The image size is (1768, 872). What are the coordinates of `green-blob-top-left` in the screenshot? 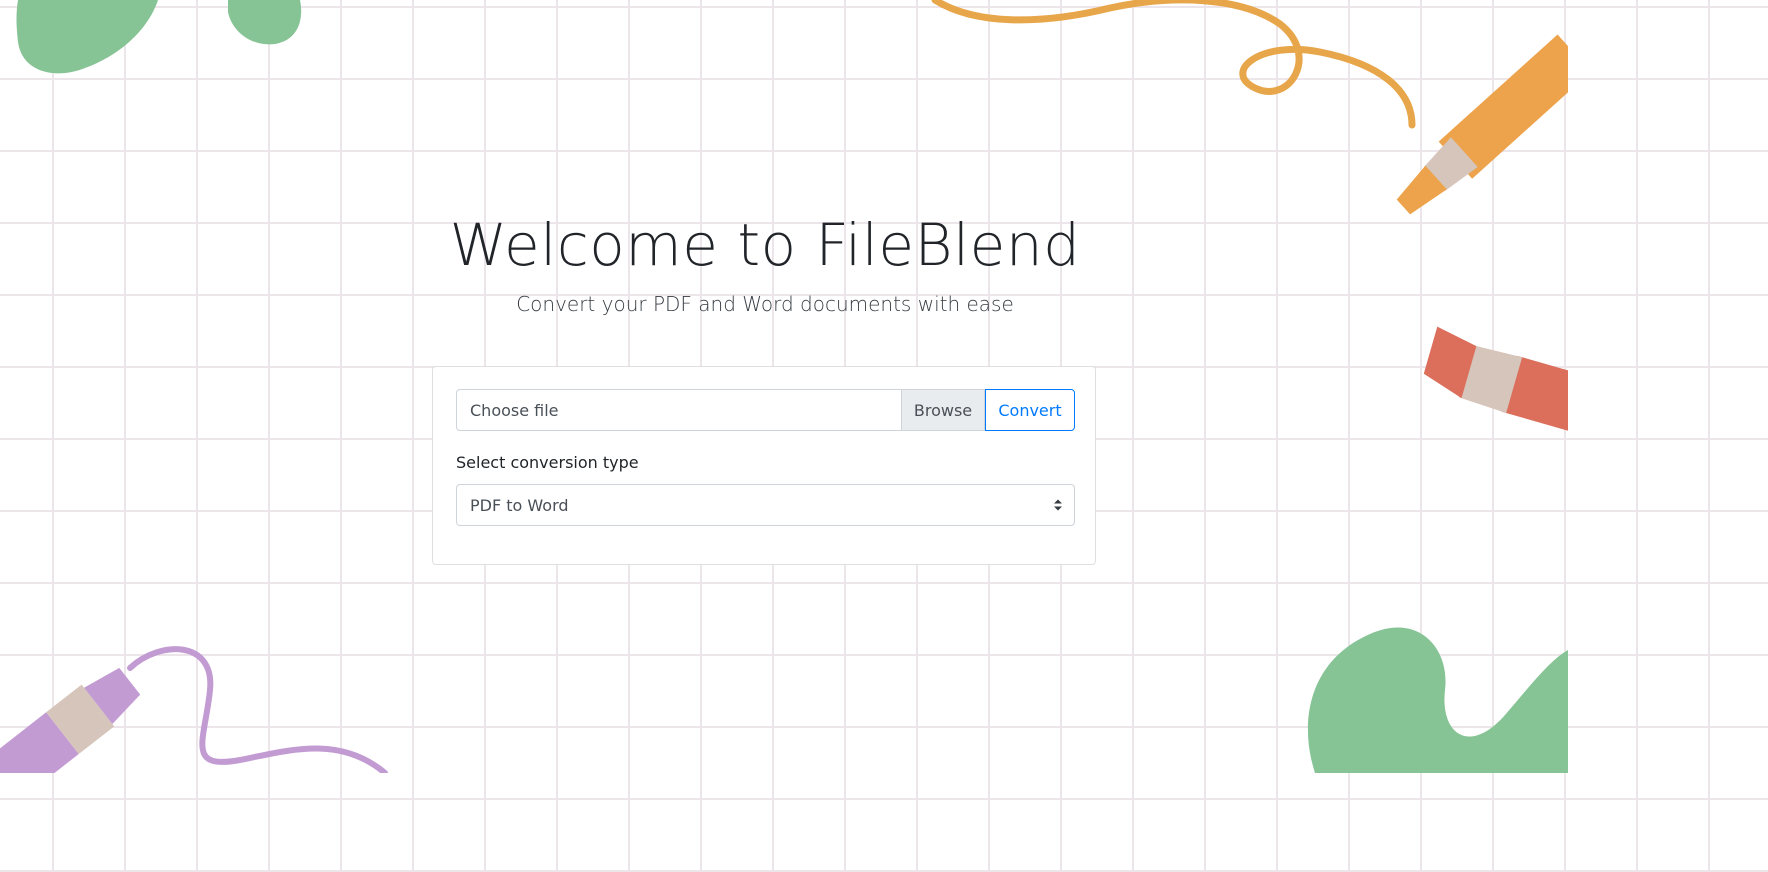 It's located at (87, 37).